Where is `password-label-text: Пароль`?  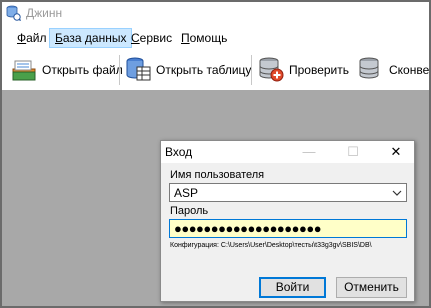 password-label-text: Пароль is located at coordinates (189, 211).